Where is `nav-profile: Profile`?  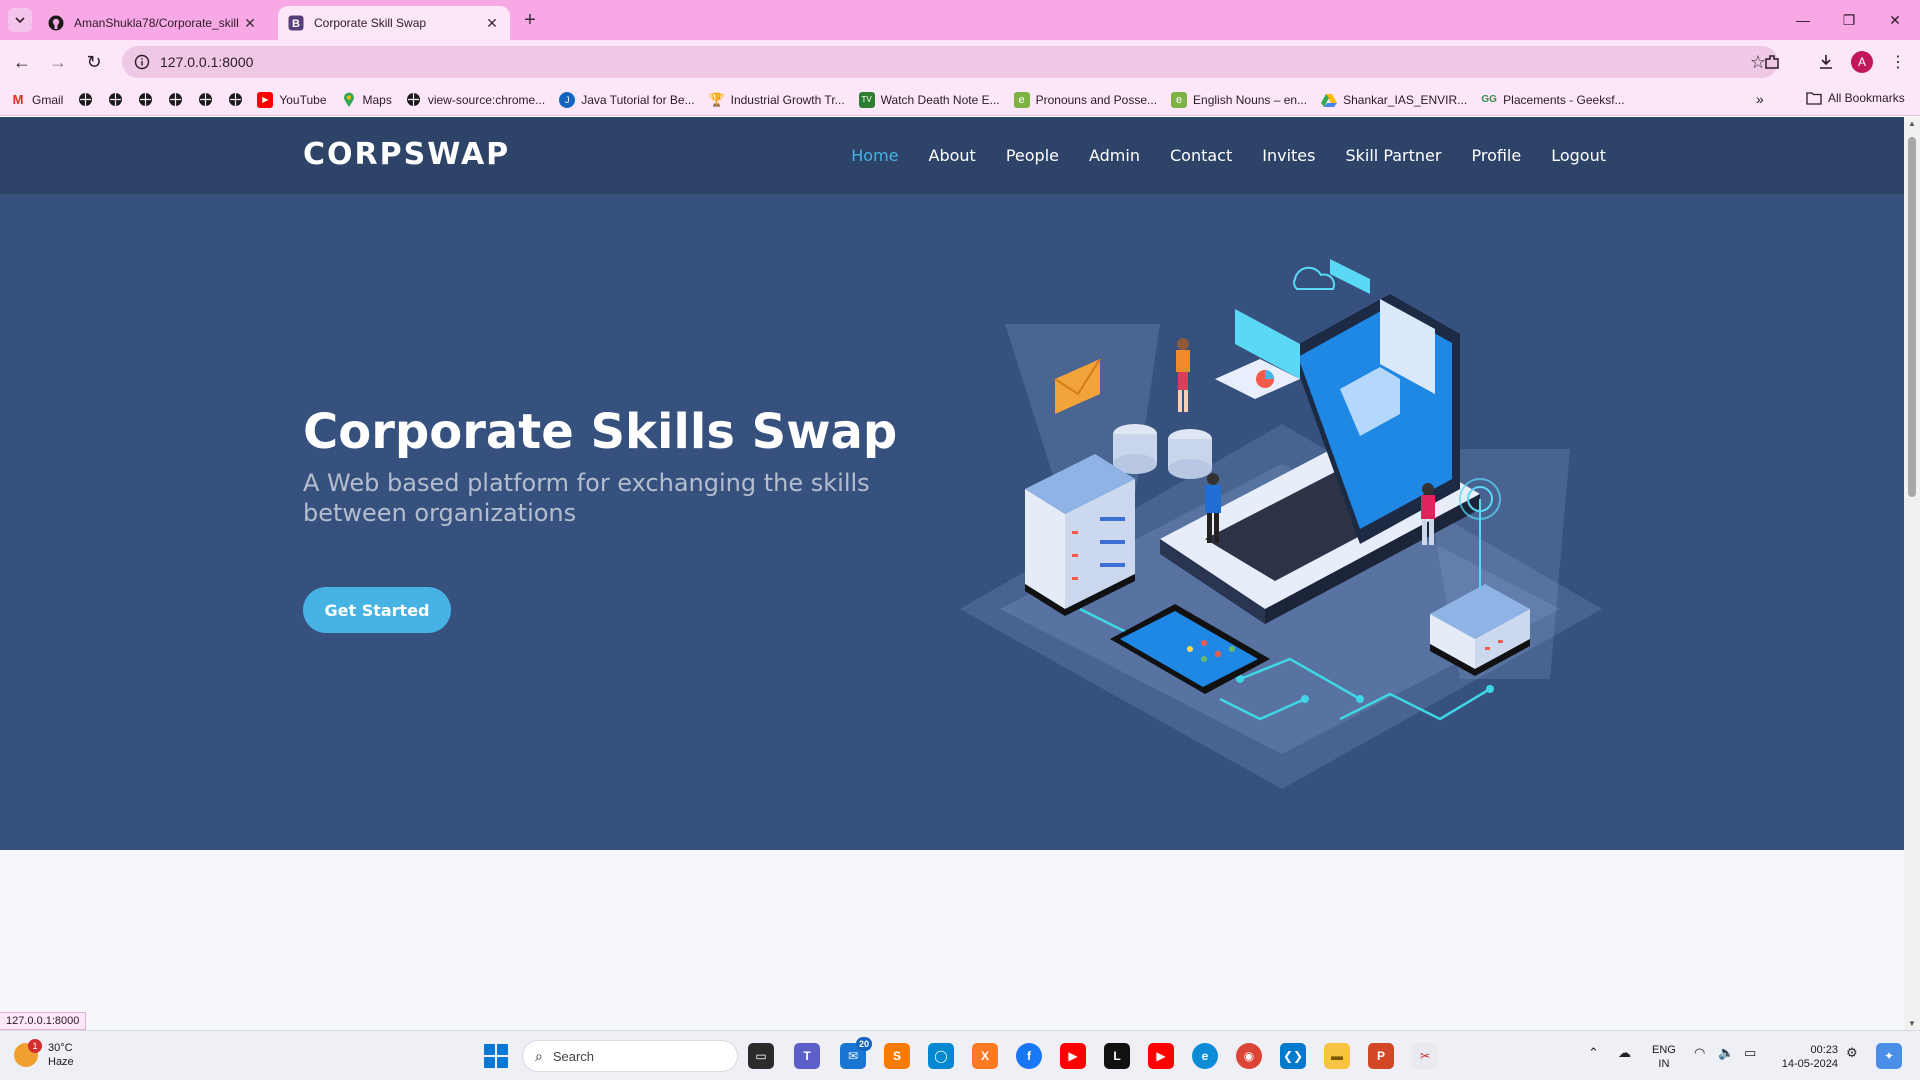
nav-profile: Profile is located at coordinates (1496, 155).